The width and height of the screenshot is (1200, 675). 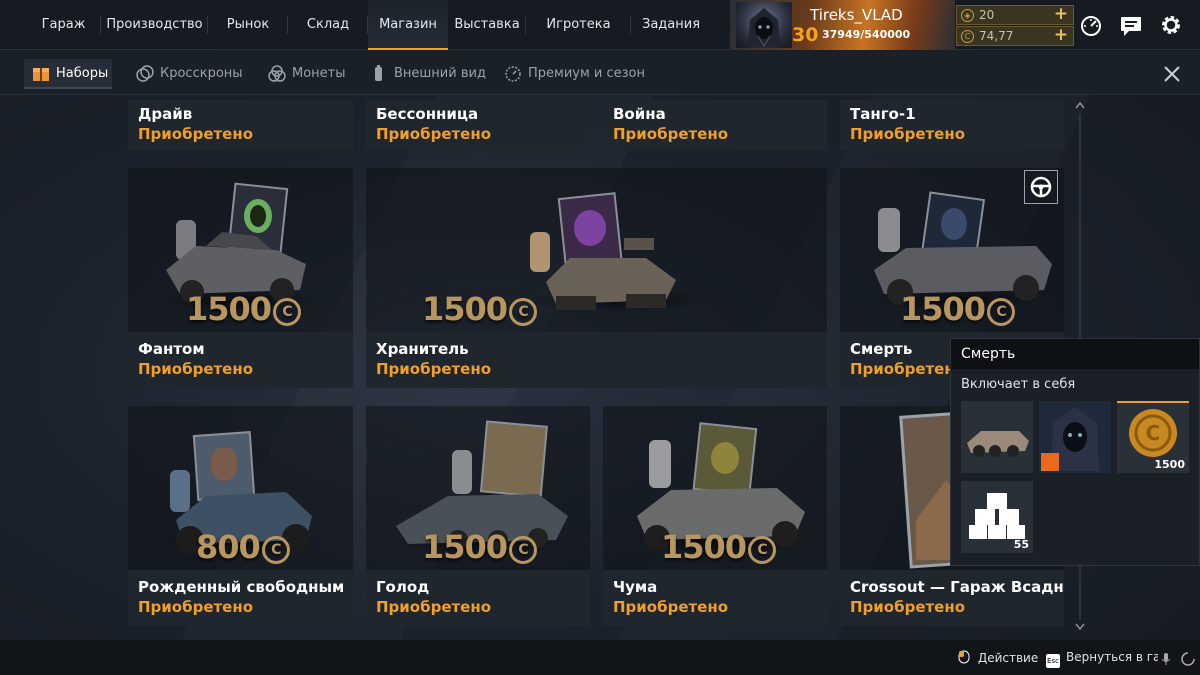 What do you see at coordinates (1131, 25) in the screenshot?
I see `chat-icon` at bounding box center [1131, 25].